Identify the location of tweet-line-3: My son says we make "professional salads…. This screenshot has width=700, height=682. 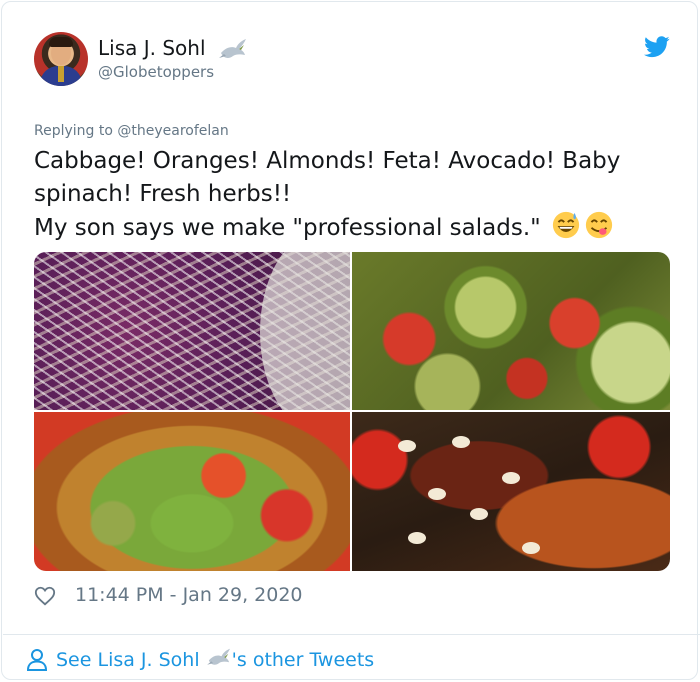
(287, 228).